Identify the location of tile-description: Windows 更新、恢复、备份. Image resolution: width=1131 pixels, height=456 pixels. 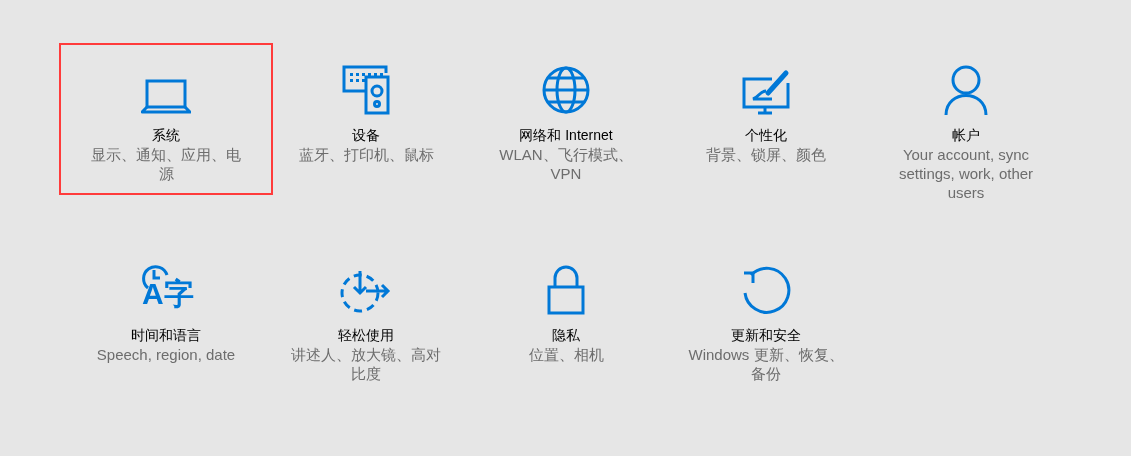
(766, 364).